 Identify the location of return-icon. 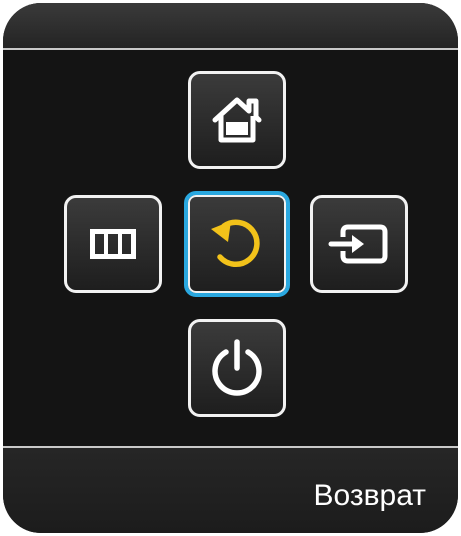
(237, 244).